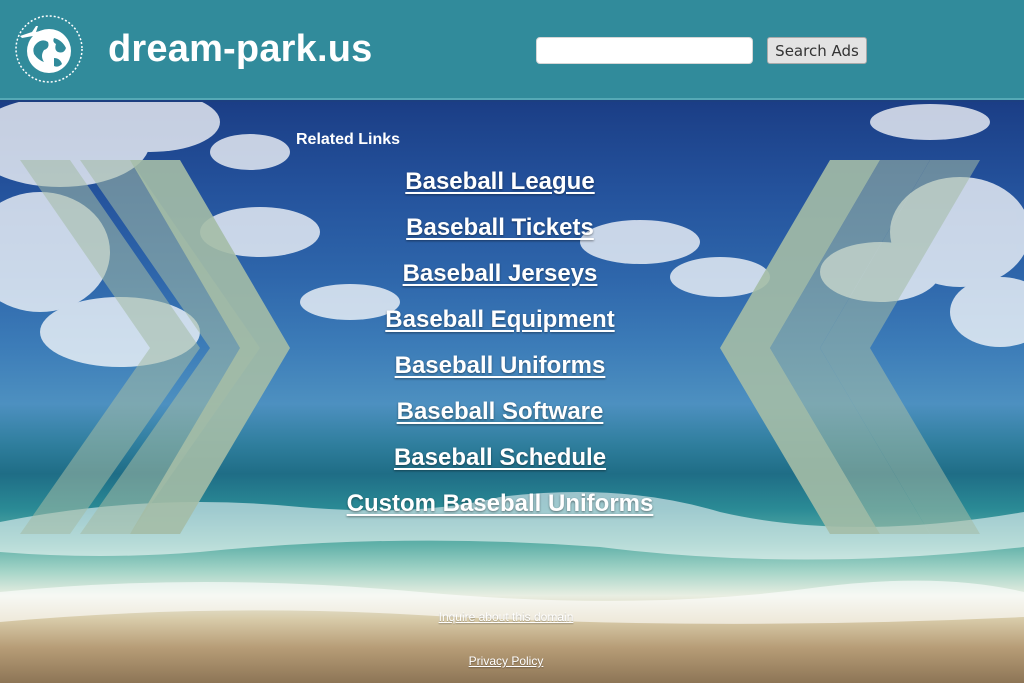  I want to click on related-link: Baseball Equipment, so click(500, 320).